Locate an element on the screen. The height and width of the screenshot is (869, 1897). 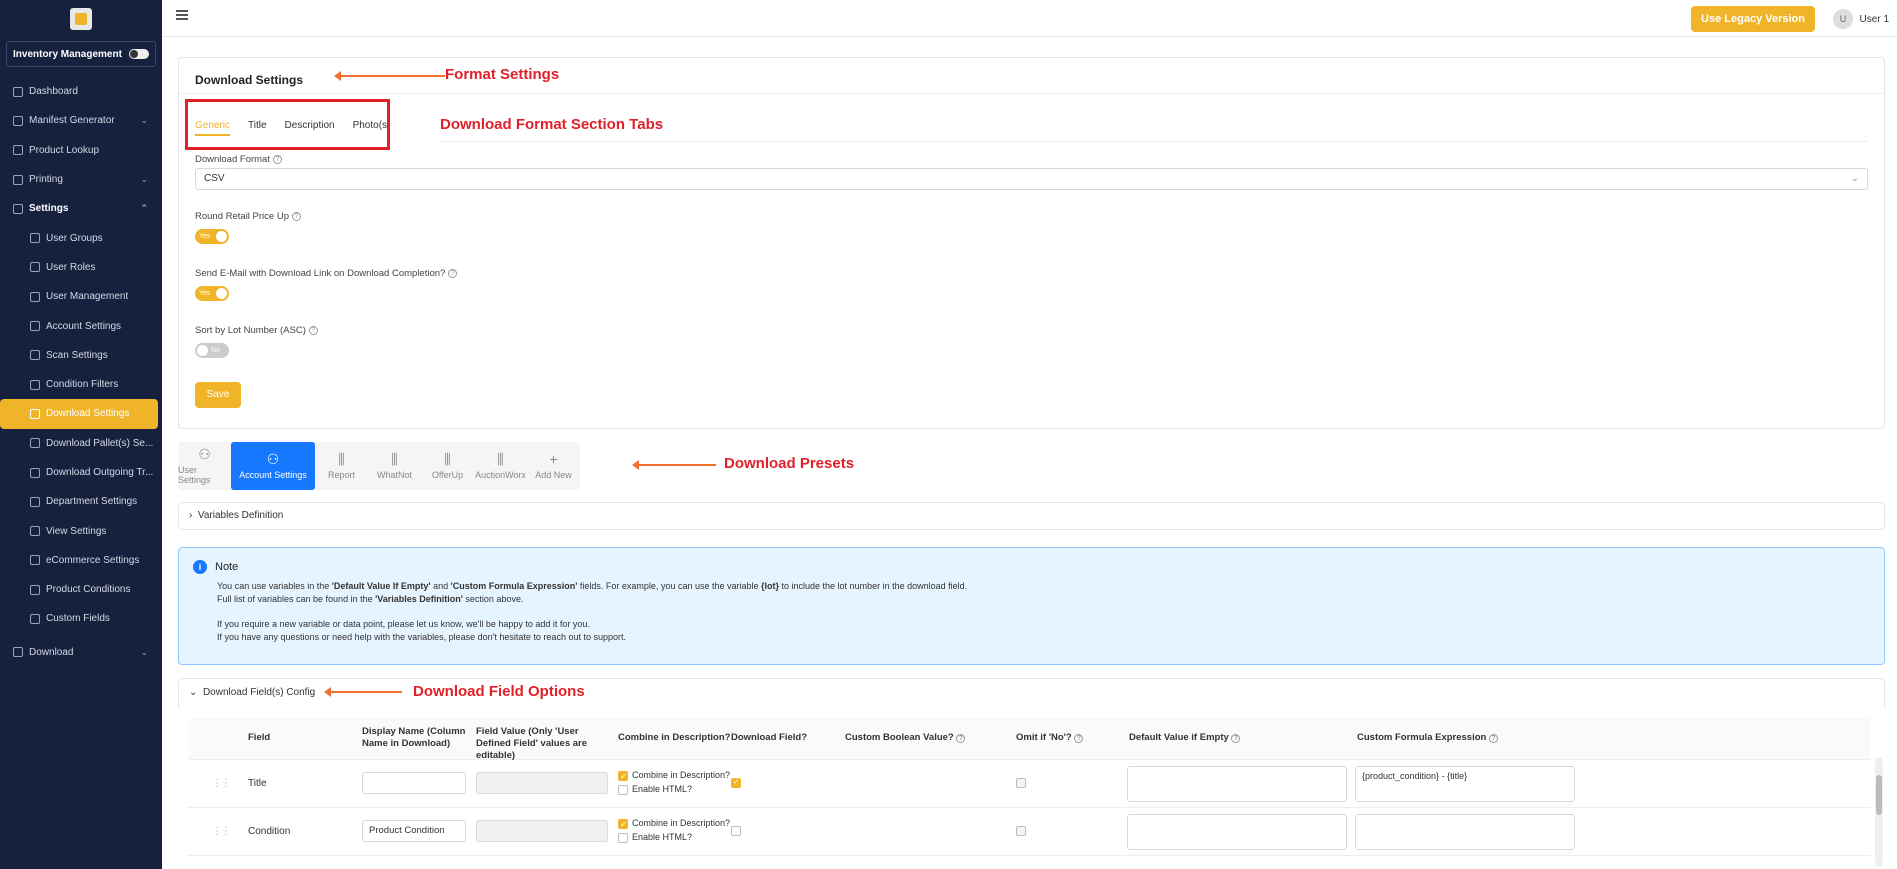
email-link-toggle: Yes is located at coordinates (212, 293).